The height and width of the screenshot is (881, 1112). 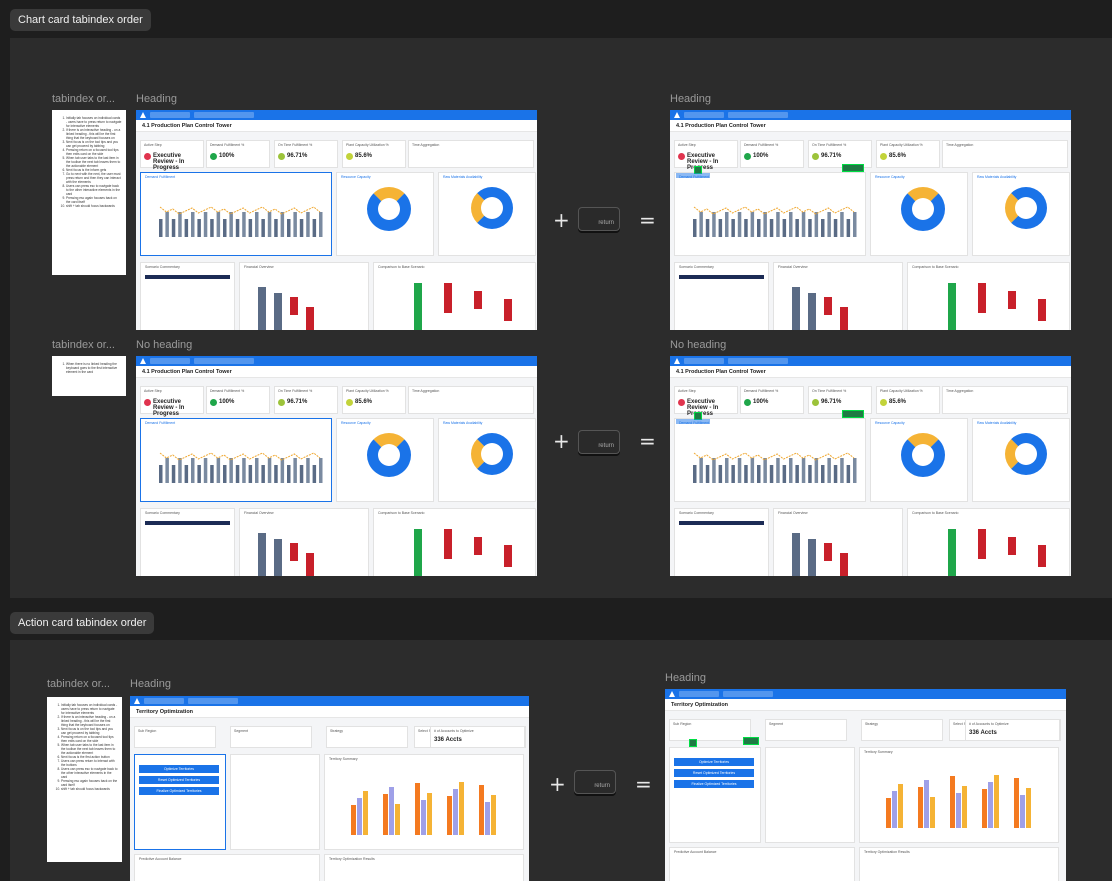 What do you see at coordinates (187, 296) in the screenshot?
I see `scenario-commentary-card: Scenario Commentary` at bounding box center [187, 296].